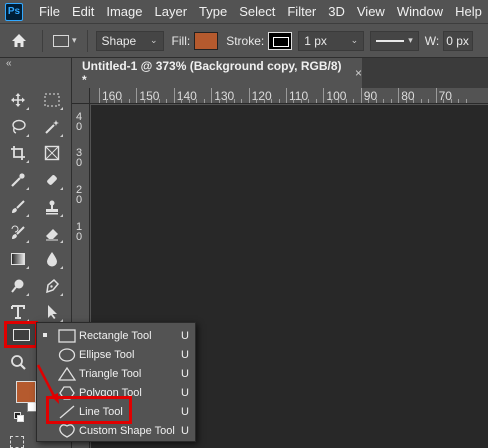 This screenshot has height=448, width=488. Describe the element at coordinates (206, 40) in the screenshot. I see `fill-color-swatch` at that location.